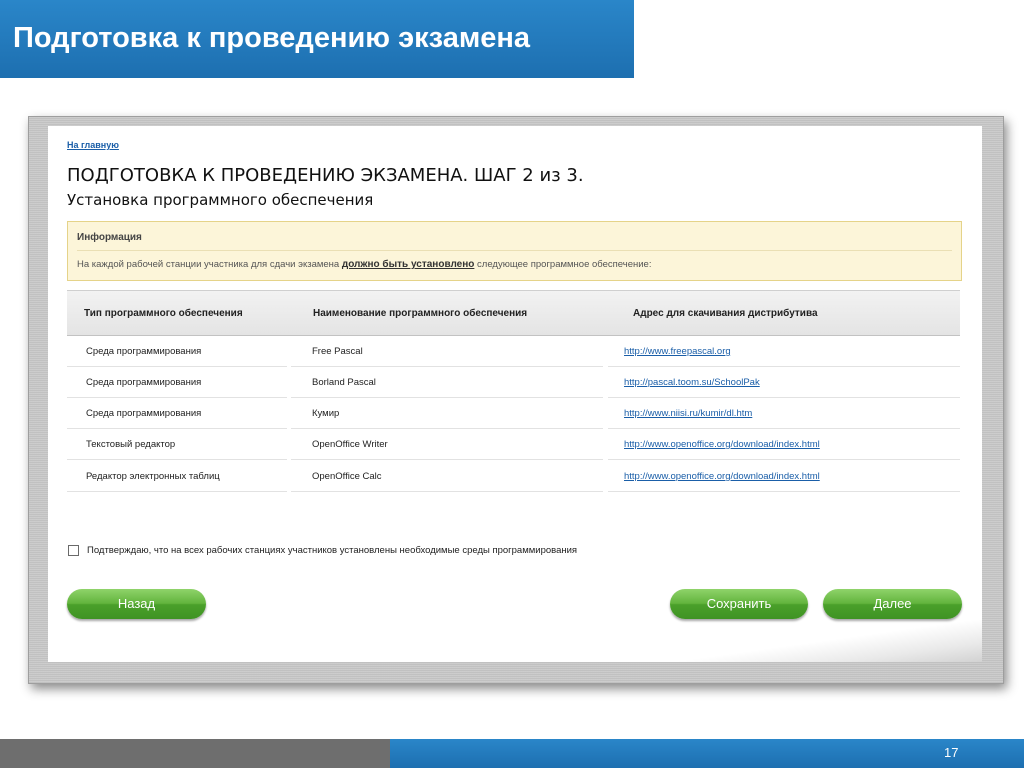 Image resolution: width=1024 pixels, height=768 pixels. Describe the element at coordinates (220, 200) in the screenshot. I see `page-subheading: Установка программного обеспечения` at that location.